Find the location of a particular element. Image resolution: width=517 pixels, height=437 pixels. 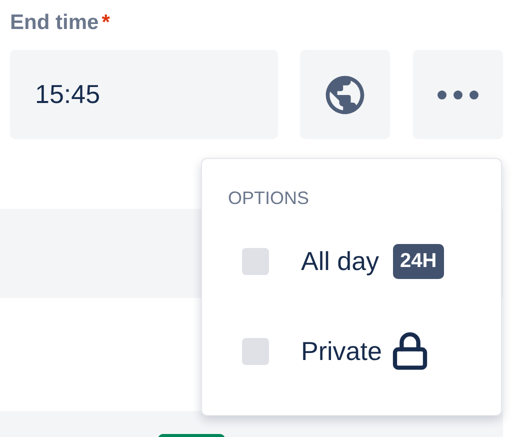

more-button is located at coordinates (458, 94).